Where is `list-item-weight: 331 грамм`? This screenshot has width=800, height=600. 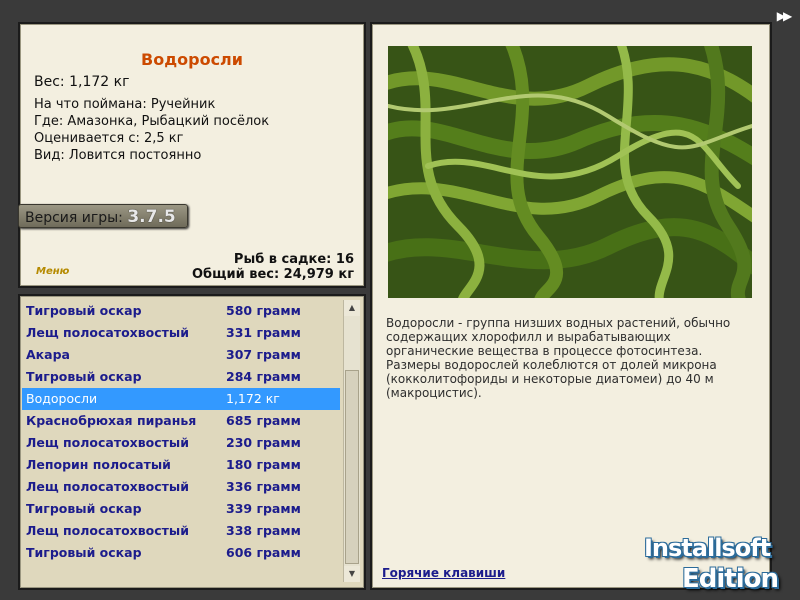 list-item-weight: 331 грамм is located at coordinates (263, 332).